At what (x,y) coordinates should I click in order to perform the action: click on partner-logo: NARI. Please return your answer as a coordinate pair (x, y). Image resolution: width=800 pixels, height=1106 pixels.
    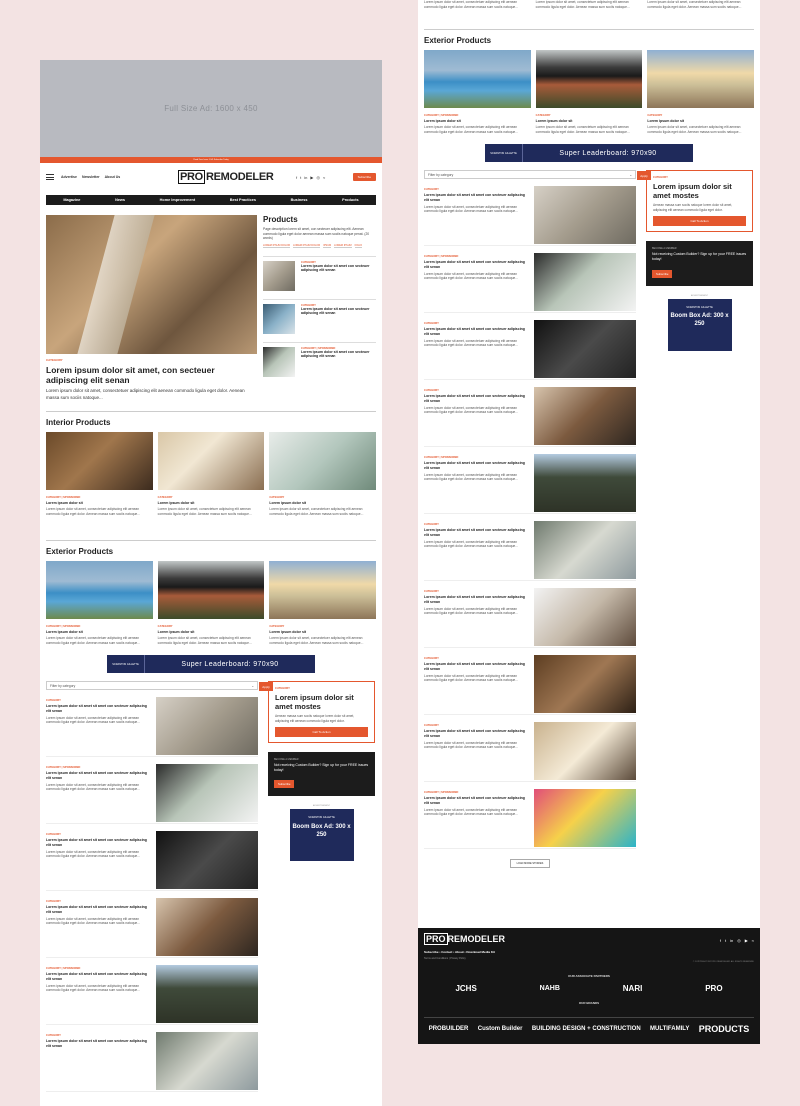
    Looking at the image, I should click on (633, 988).